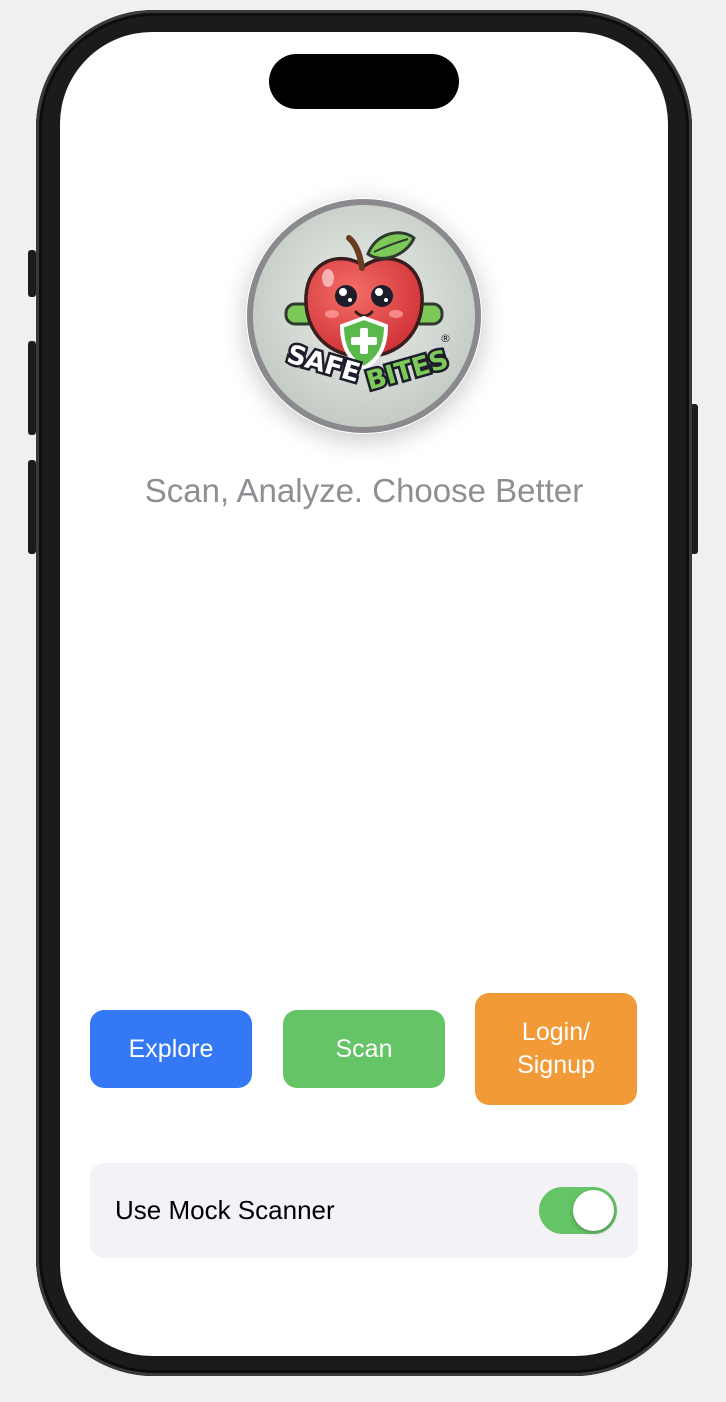  What do you see at coordinates (32, 388) in the screenshot?
I see `volume-up-button` at bounding box center [32, 388].